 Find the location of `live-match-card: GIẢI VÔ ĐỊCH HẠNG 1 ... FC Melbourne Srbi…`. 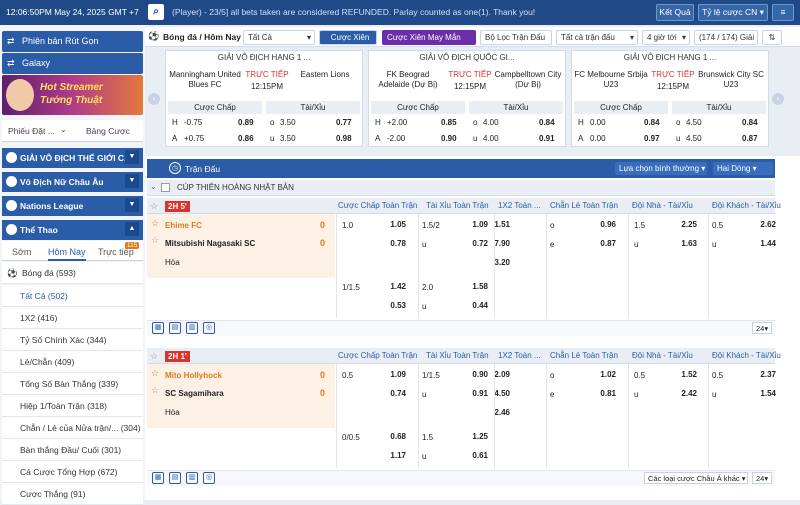

live-match-card: GIẢI VÔ ĐỊCH HẠNG 1 ... FC Melbourne Srbi… is located at coordinates (670, 98).